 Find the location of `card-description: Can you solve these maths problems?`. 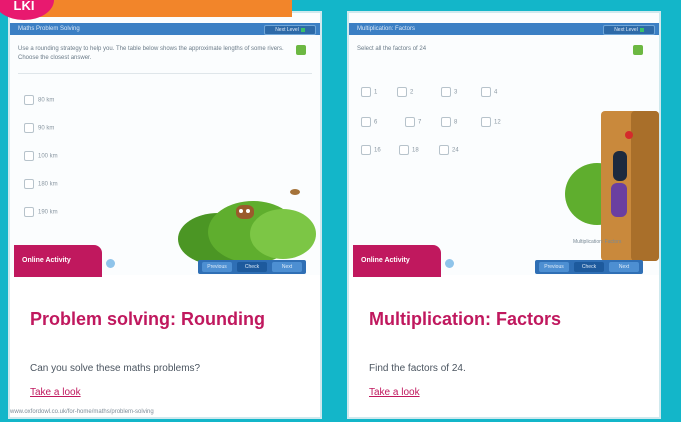

card-description: Can you solve these maths problems? is located at coordinates (115, 368).